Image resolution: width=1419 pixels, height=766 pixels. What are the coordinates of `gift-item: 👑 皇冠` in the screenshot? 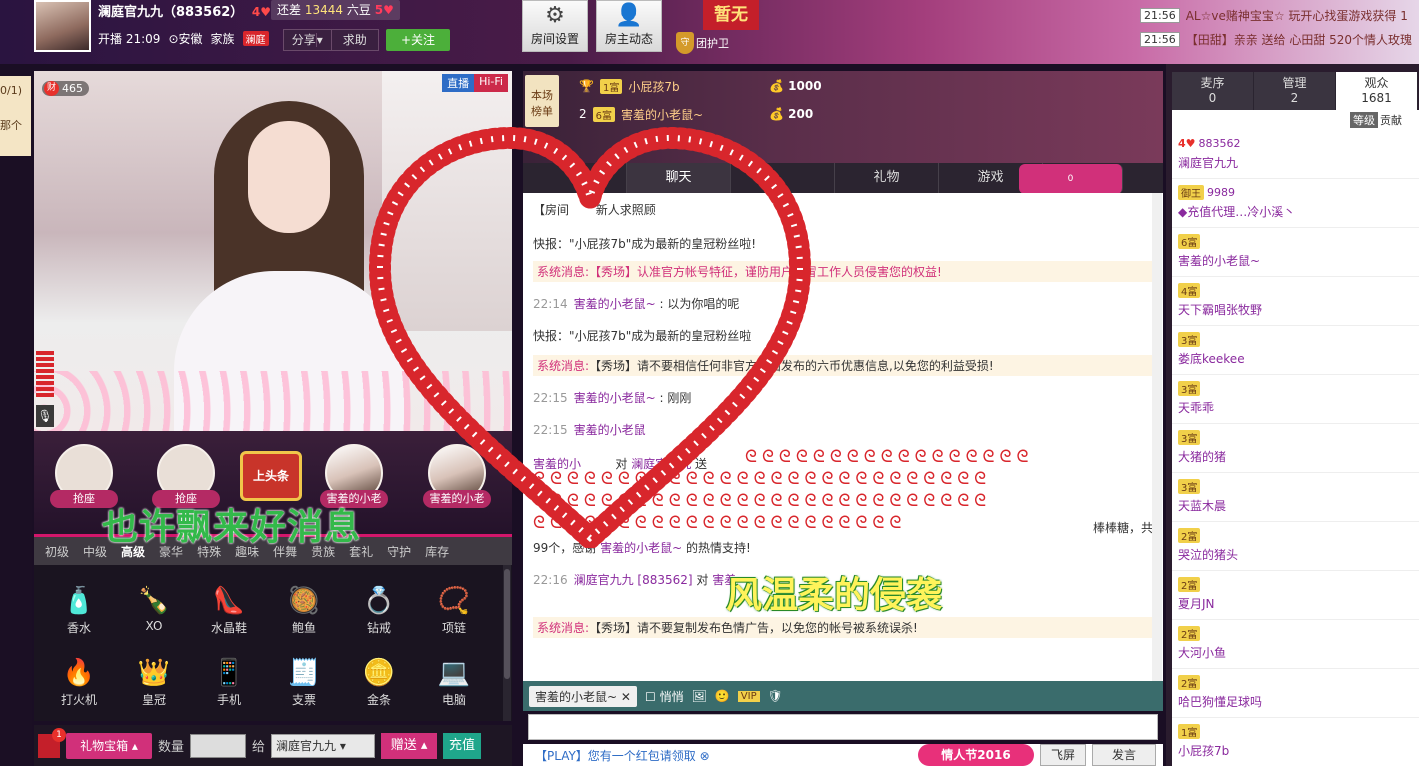 It's located at (154, 681).